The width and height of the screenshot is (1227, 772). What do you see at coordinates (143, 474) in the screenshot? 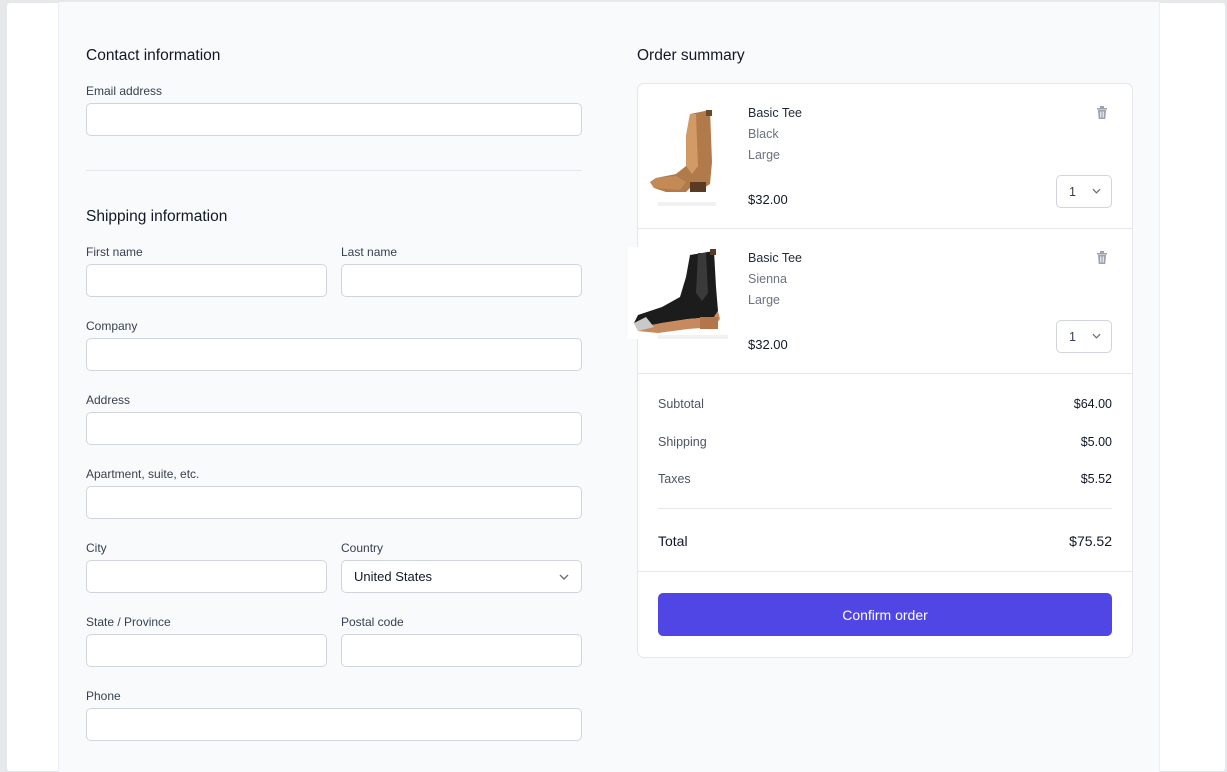
I see `apartment-label: Apartment, suite, etc.` at bounding box center [143, 474].